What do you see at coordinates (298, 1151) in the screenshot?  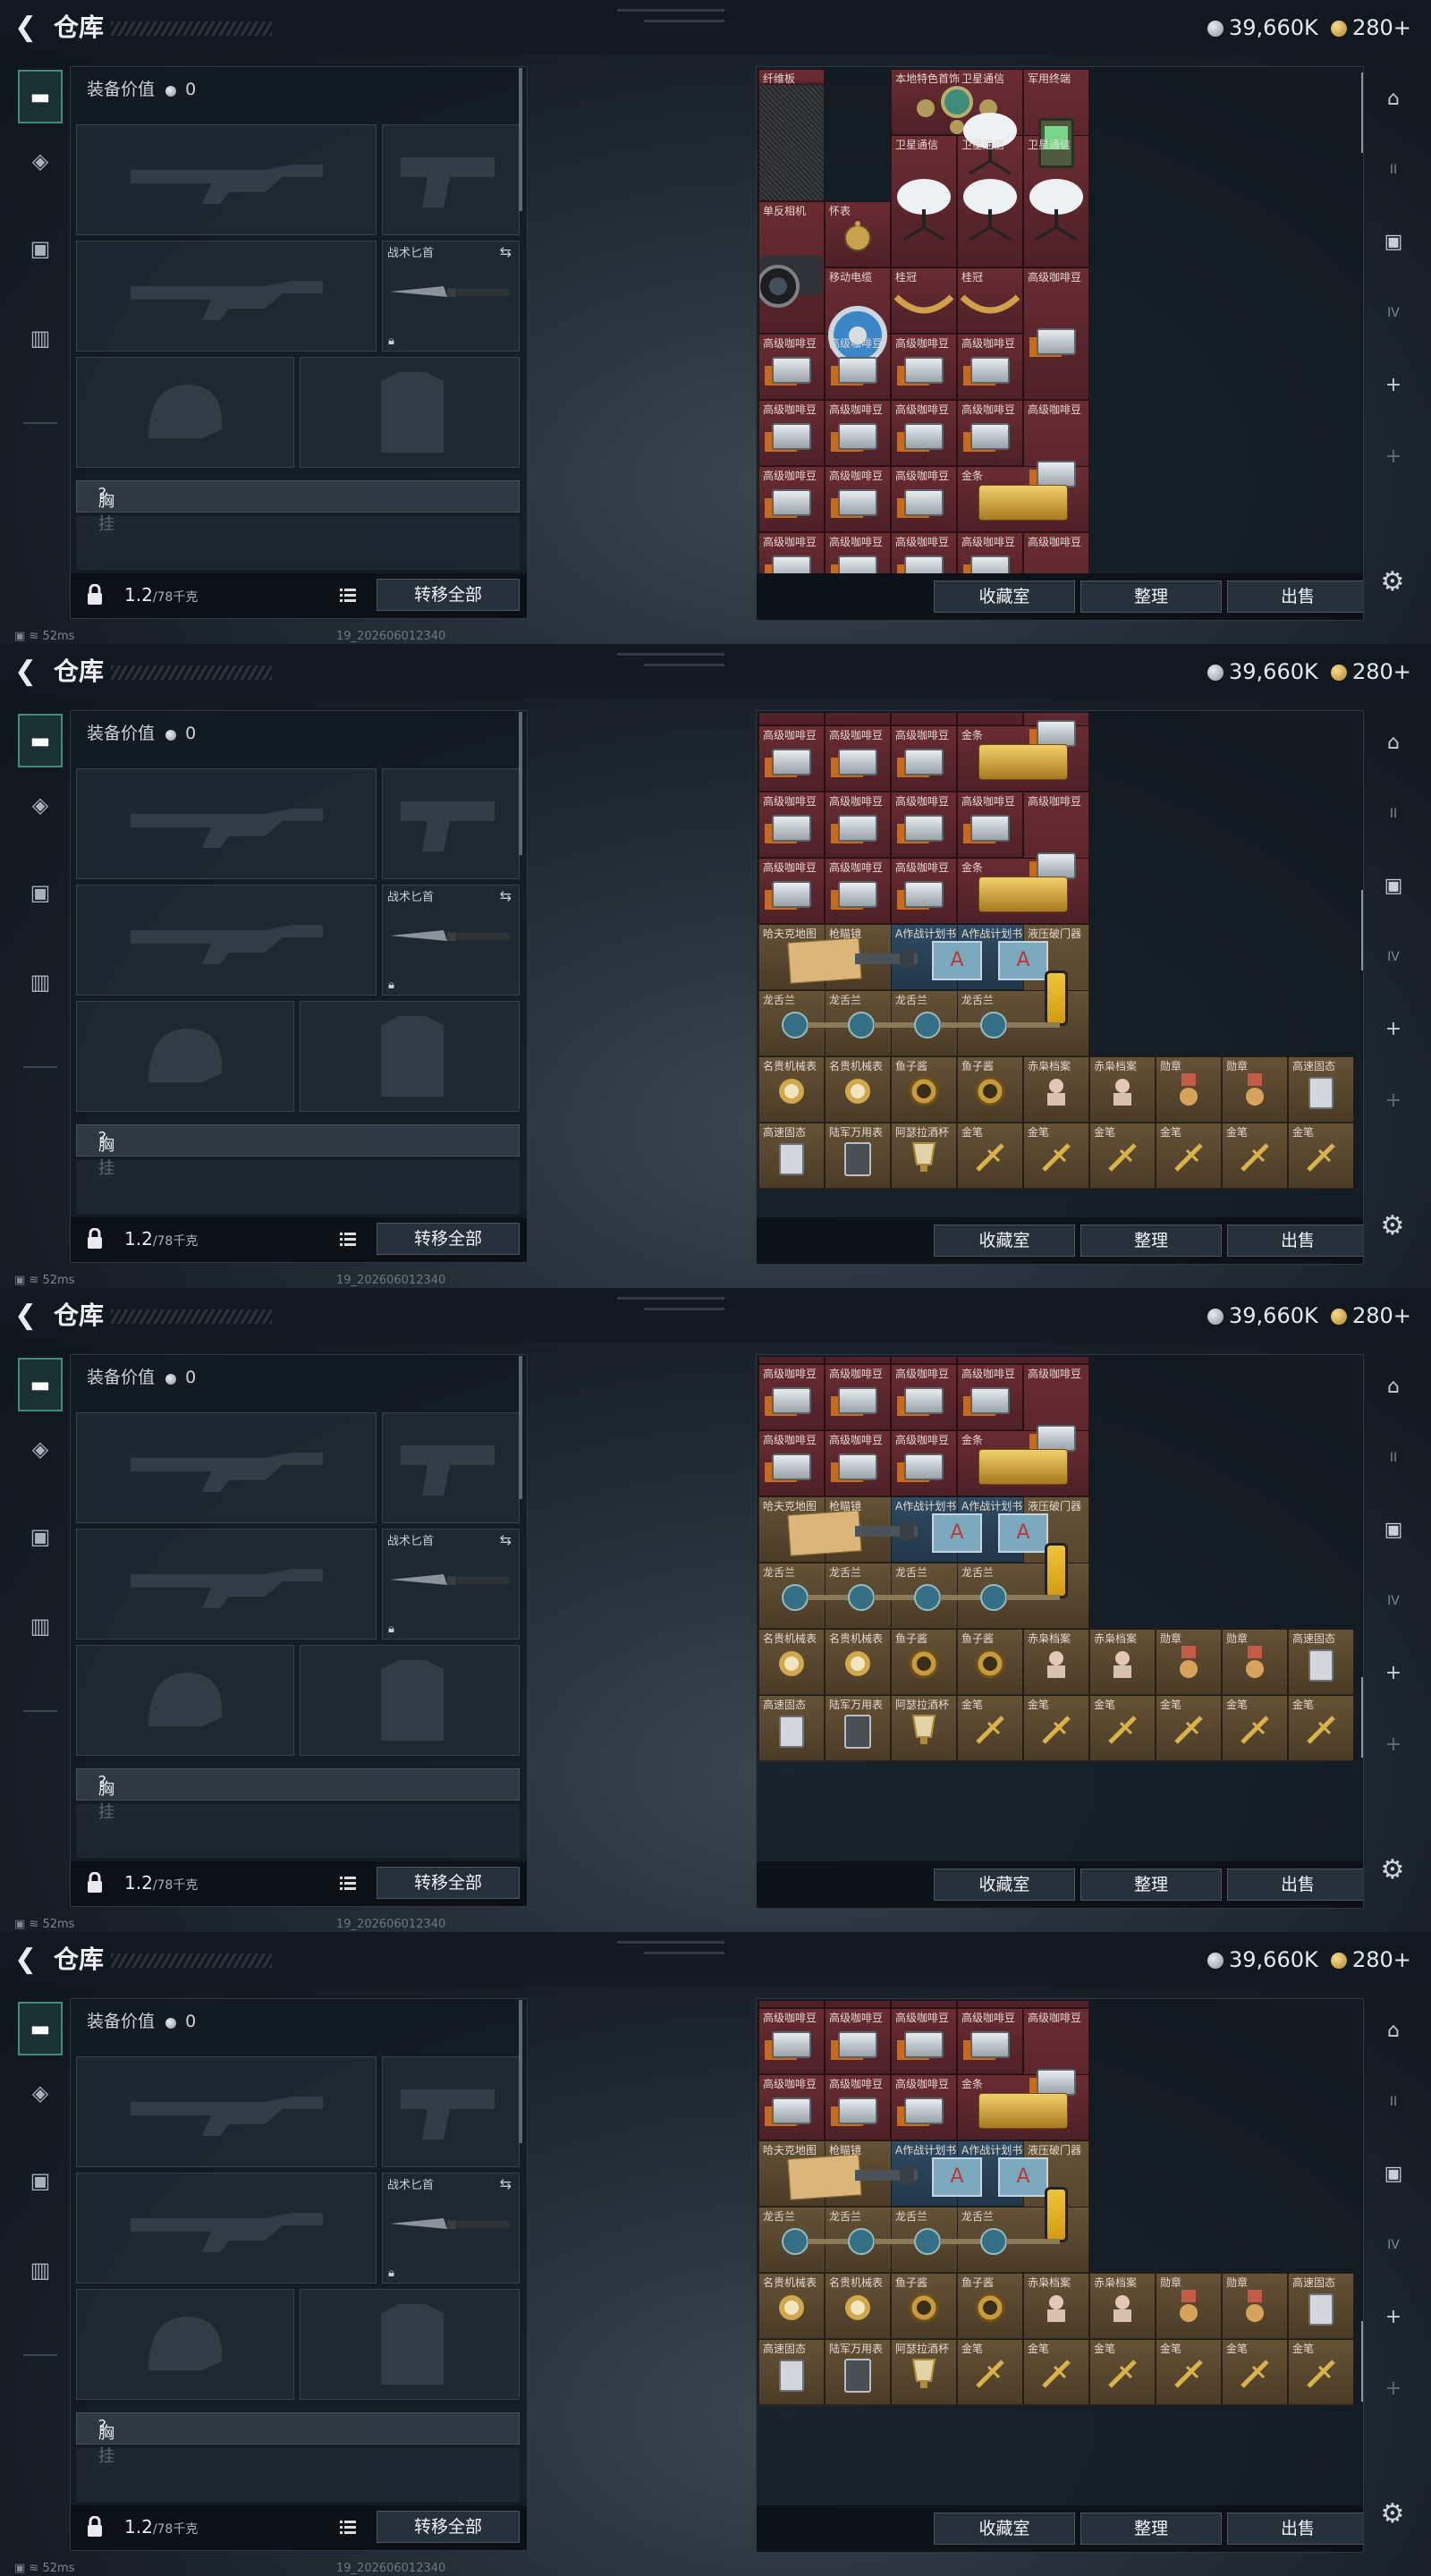 I see `chest-rig-header: 胸挂 ?` at bounding box center [298, 1151].